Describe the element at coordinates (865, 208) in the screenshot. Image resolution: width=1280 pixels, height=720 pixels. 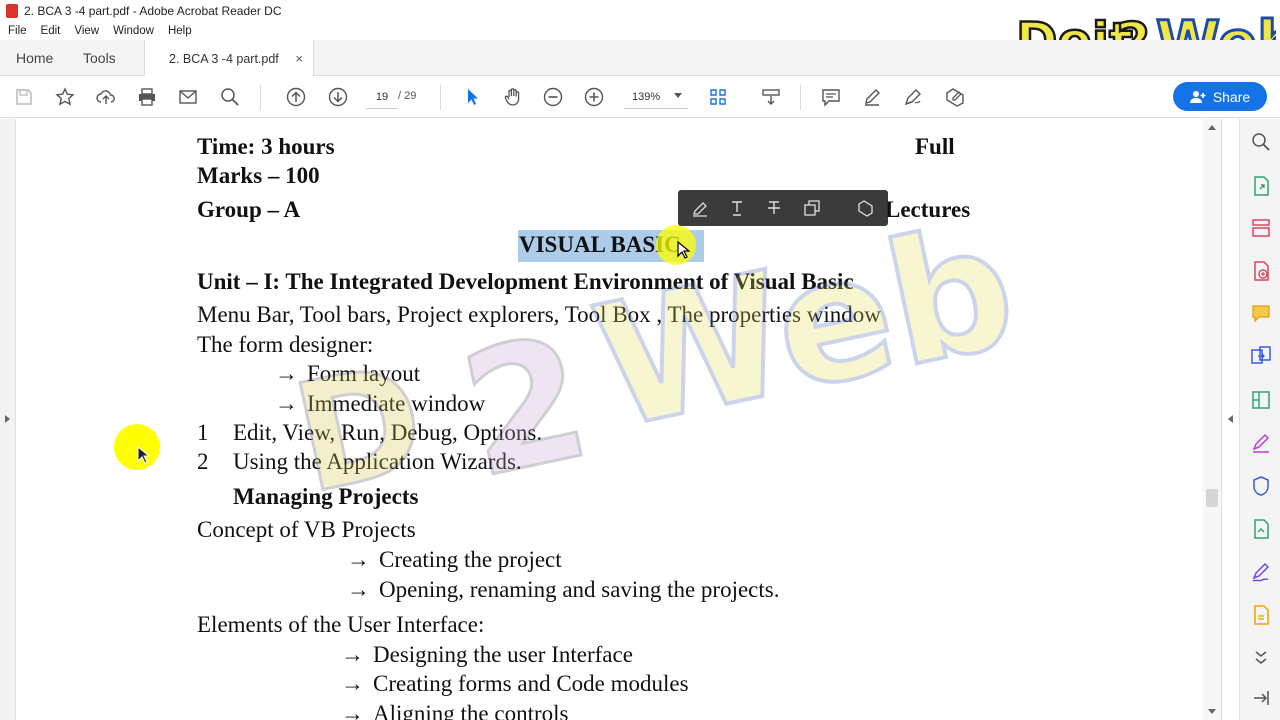
I see `more-options-icon` at that location.